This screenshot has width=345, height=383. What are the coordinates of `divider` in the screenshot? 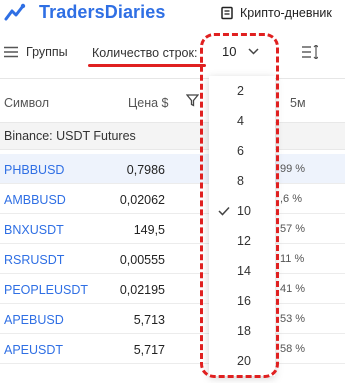 It's located at (172, 78).